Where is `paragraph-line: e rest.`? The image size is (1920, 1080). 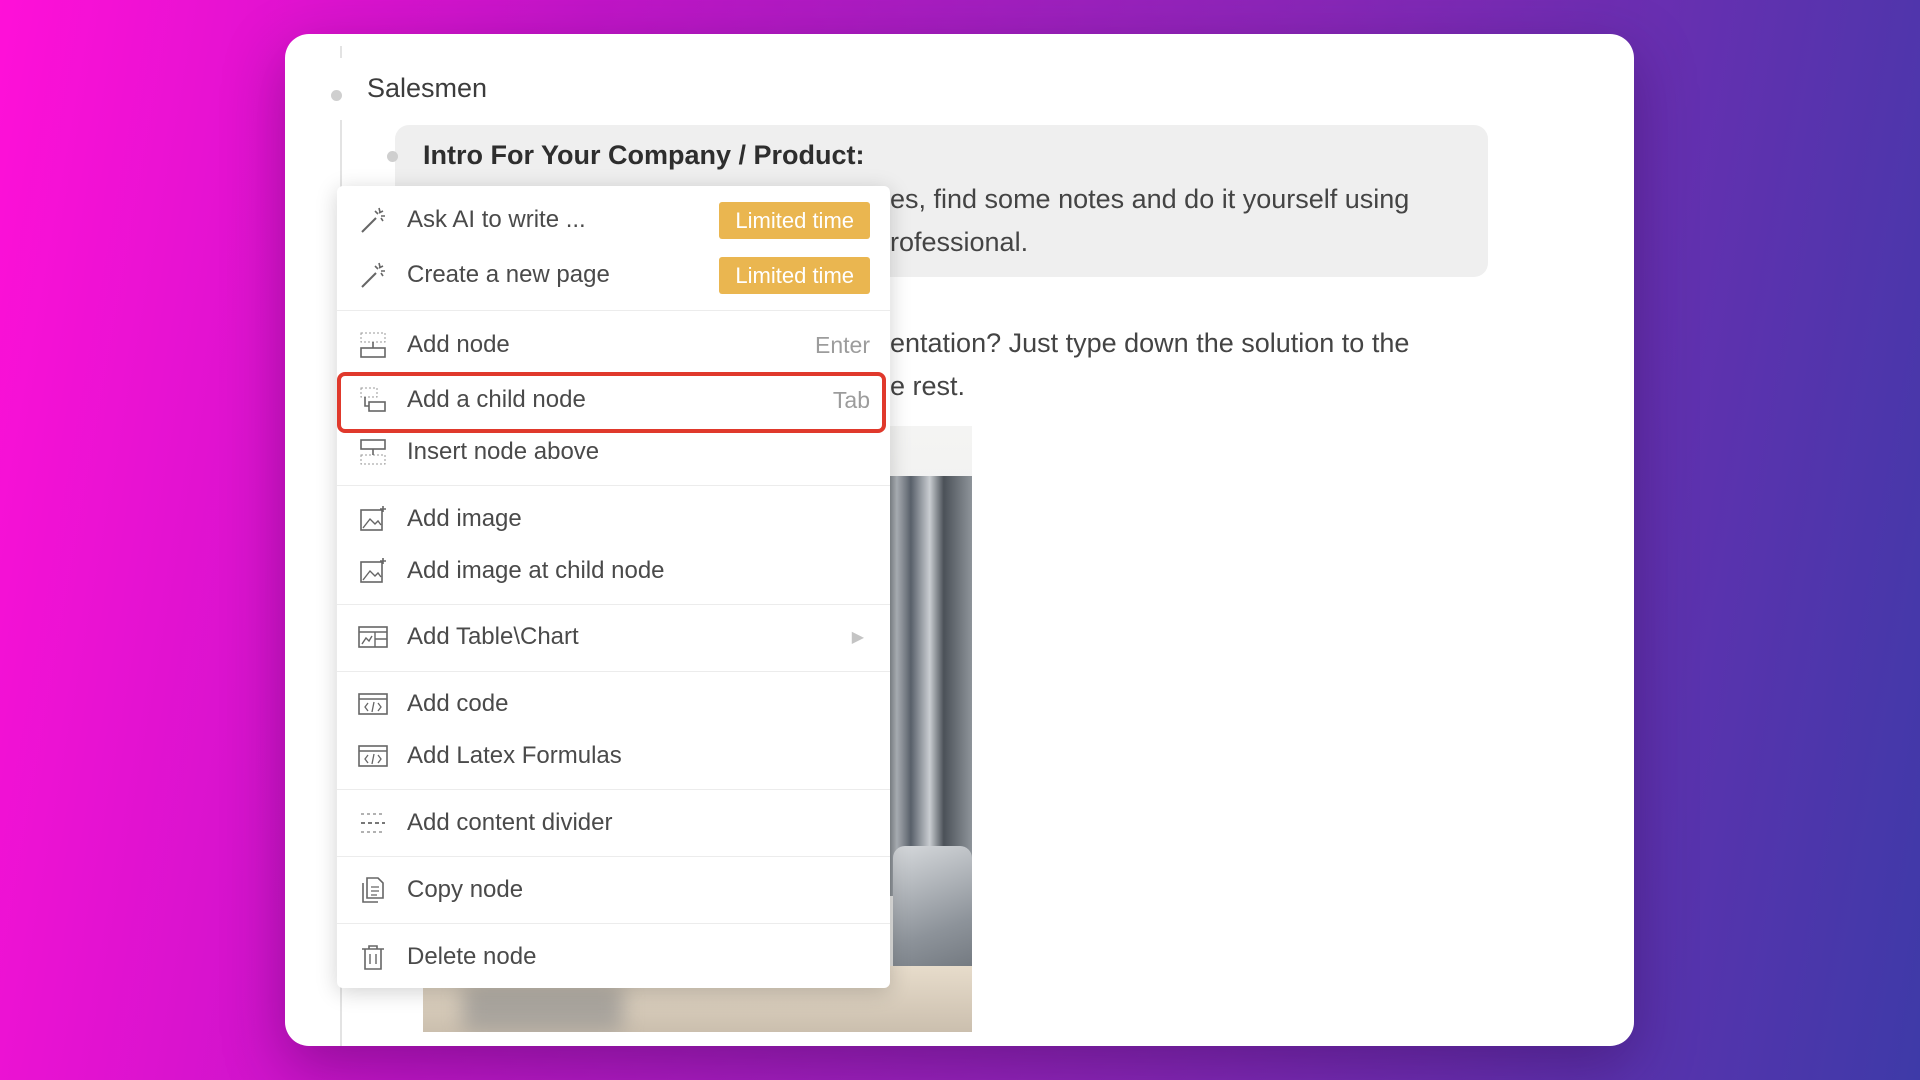
paragraph-line: e rest. is located at coordinates (928, 386).